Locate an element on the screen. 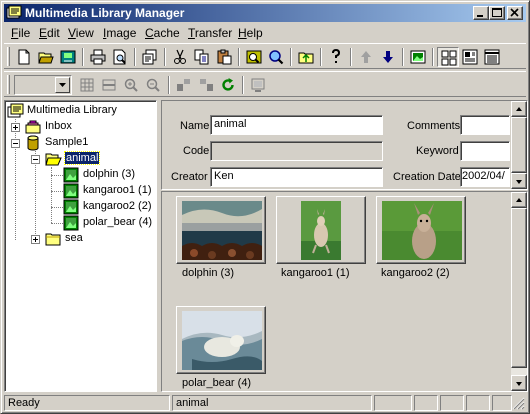 The height and width of the screenshot is (414, 530). paste-button is located at coordinates (224, 57).